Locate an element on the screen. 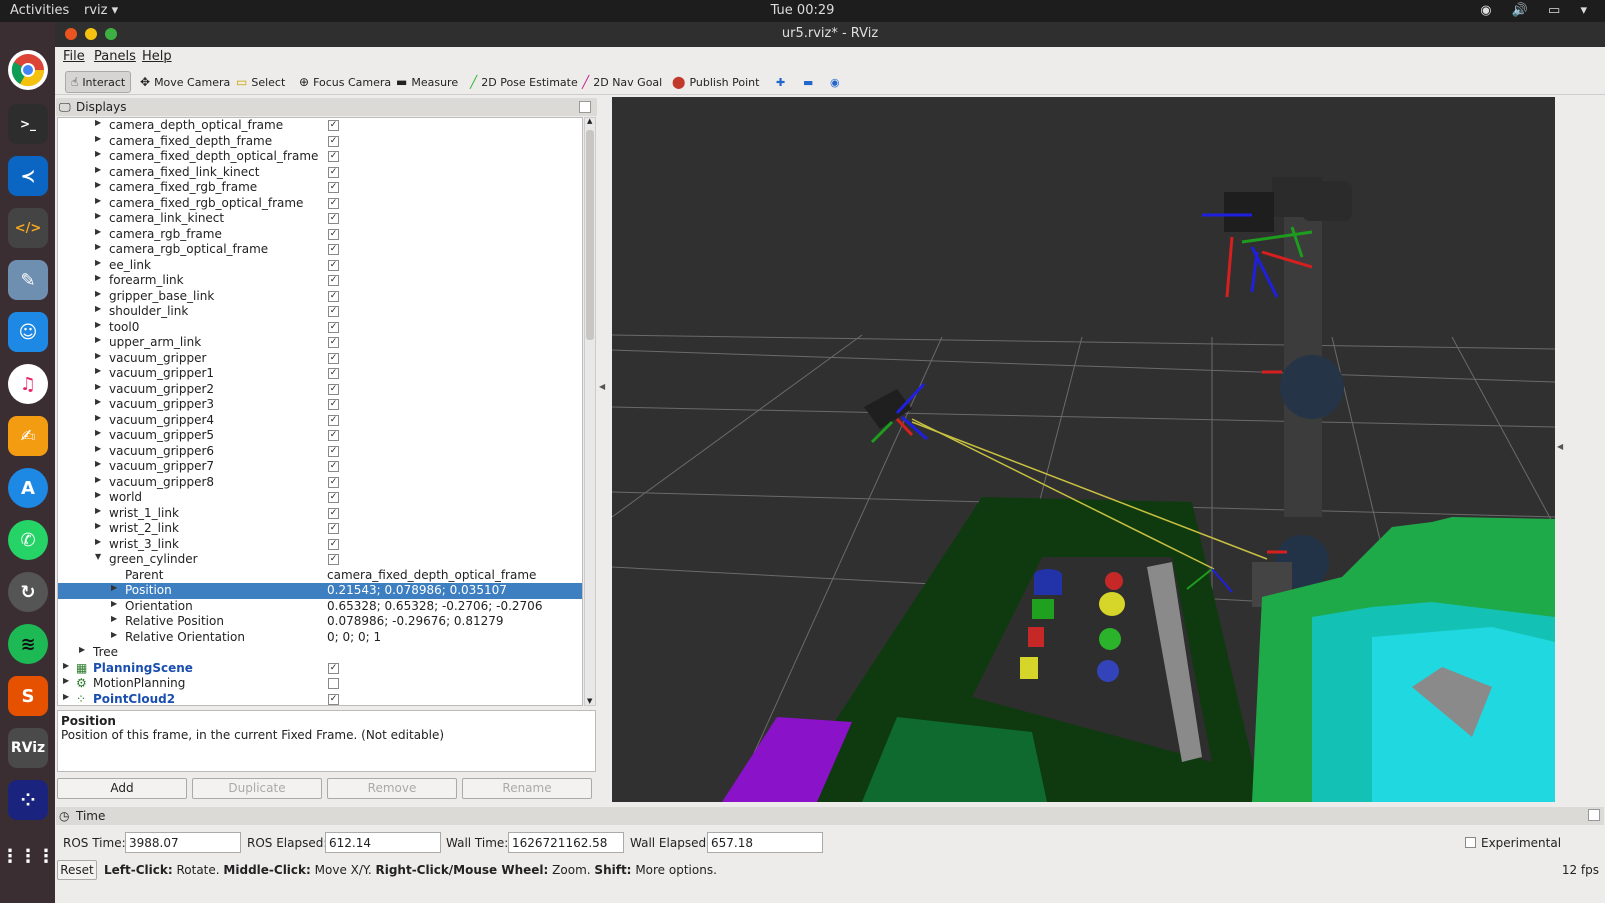  tree-row-frame: ▶ vacuum_gripper ✓ is located at coordinates (320, 359).